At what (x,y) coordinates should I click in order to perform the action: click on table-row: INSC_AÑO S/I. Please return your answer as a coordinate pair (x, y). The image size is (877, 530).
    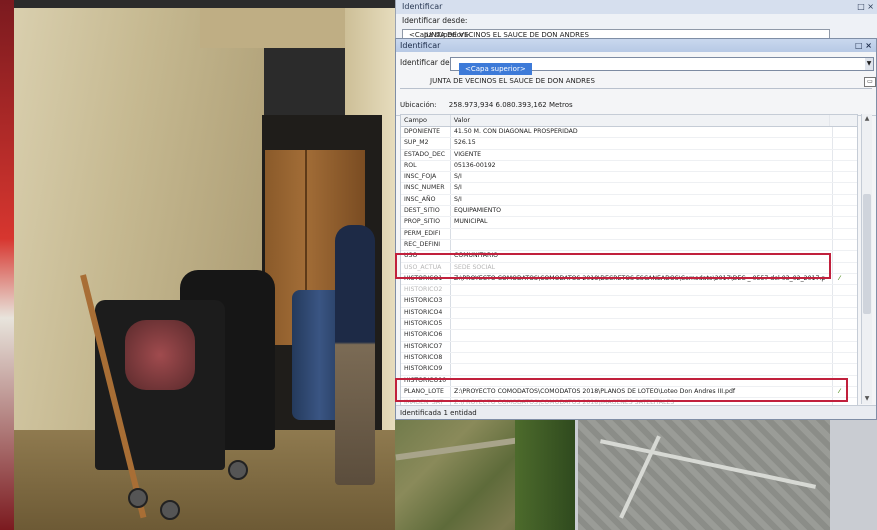
    Looking at the image, I should click on (629, 200).